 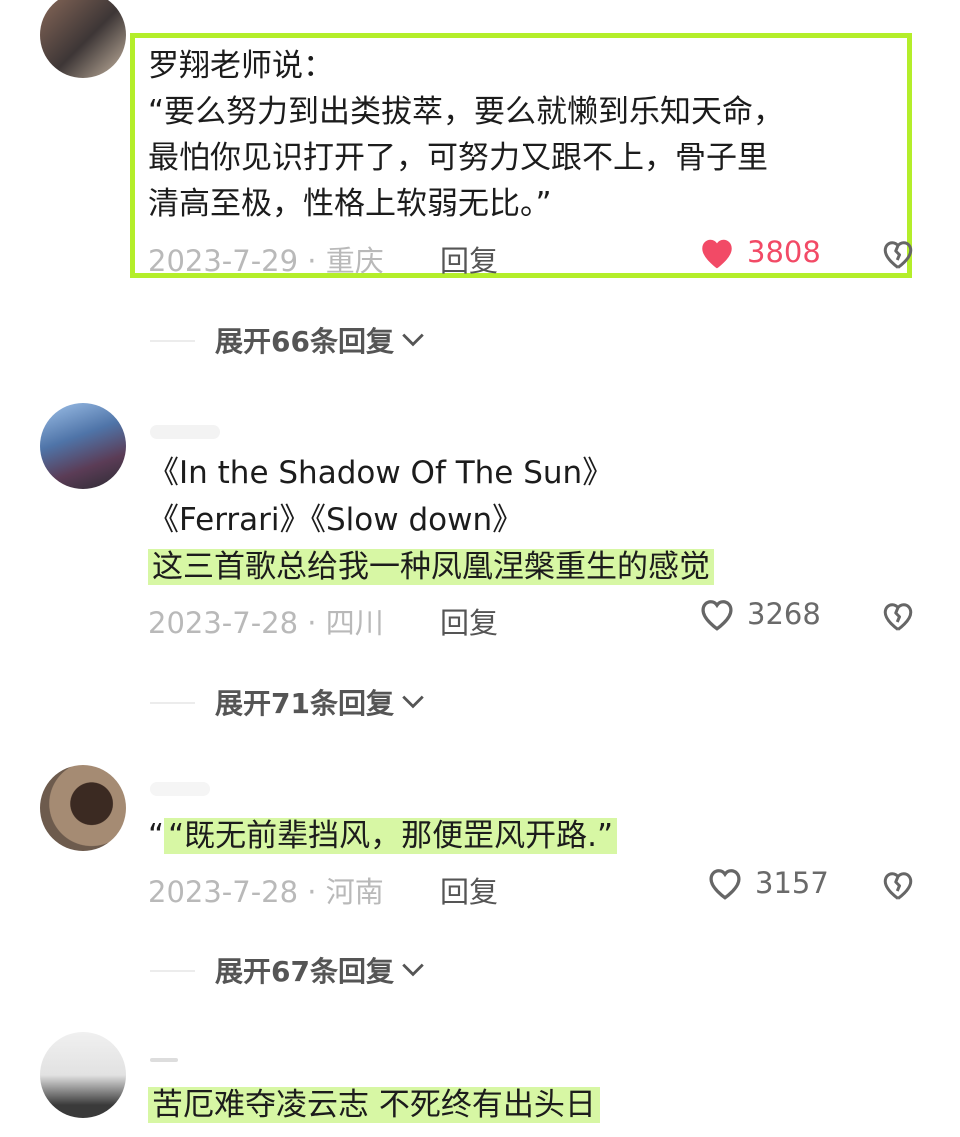 I want to click on like-count: 3268, so click(x=784, y=614).